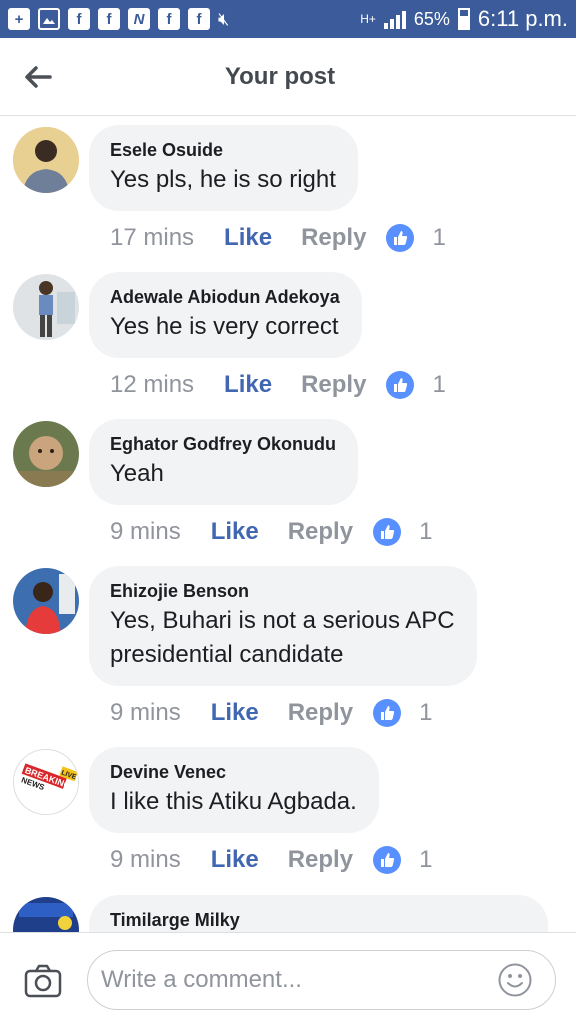 This screenshot has height=1024, width=576. Describe the element at coordinates (223, 150) in the screenshot. I see `comment-author: Esele Osuide` at that location.